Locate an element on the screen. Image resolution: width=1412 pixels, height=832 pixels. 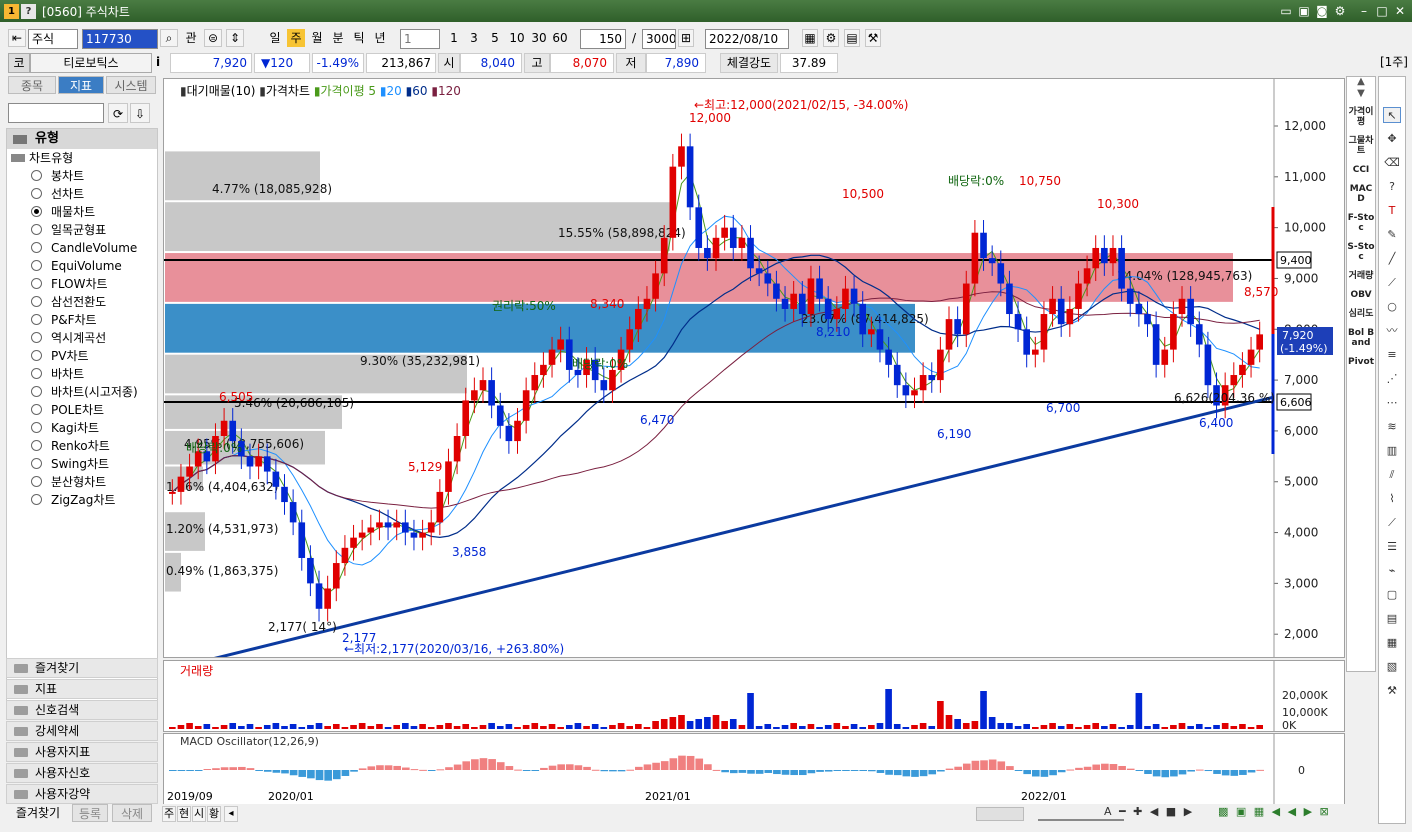
maximize-icon: □ is located at coordinates (1382, 11).